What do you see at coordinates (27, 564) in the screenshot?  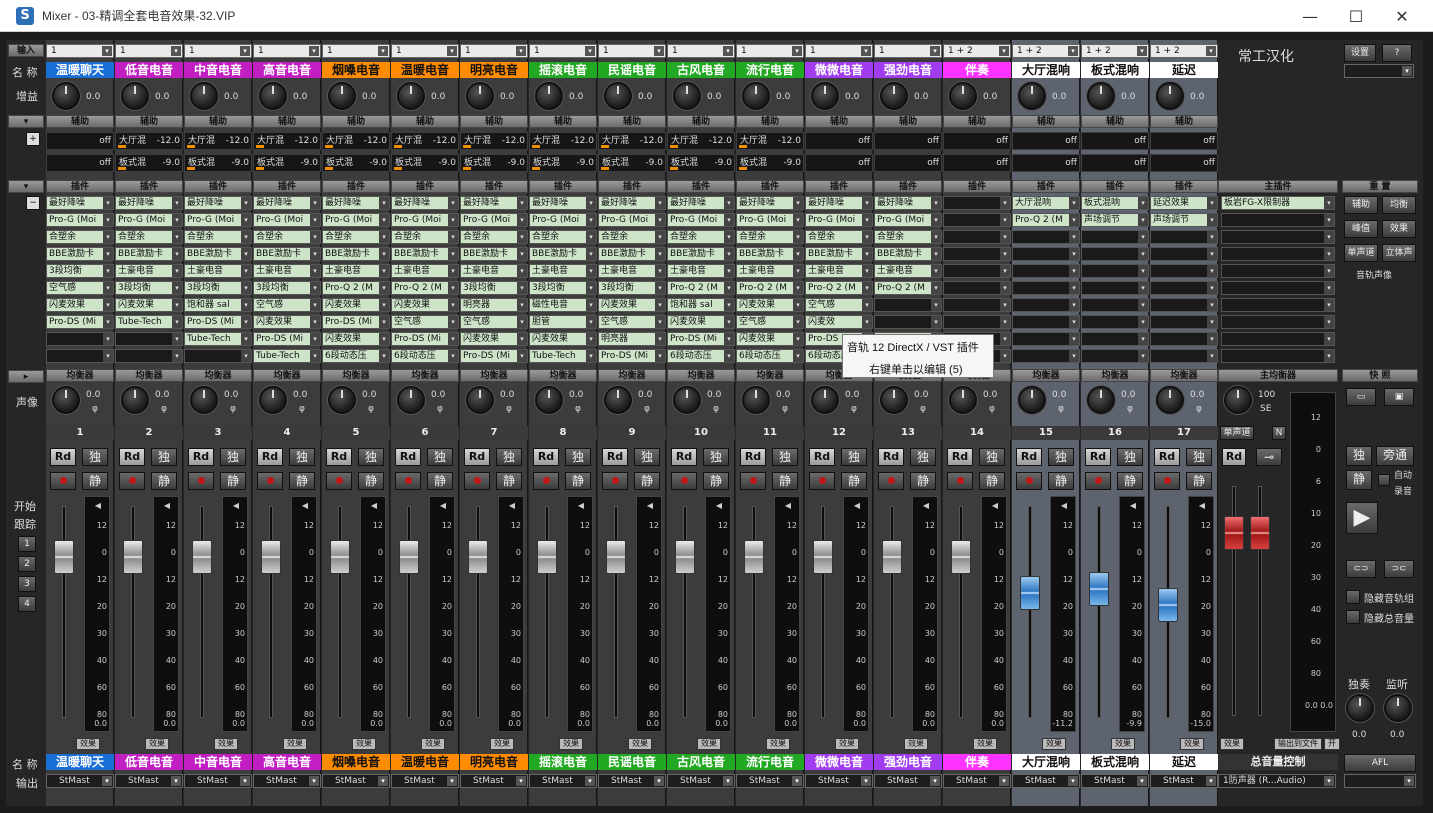 I see `group-number-button: 2` at bounding box center [27, 564].